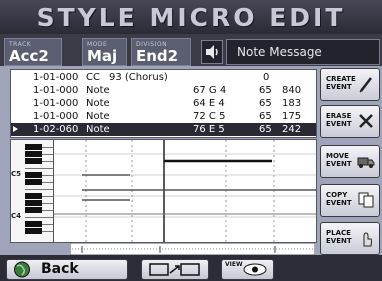  What do you see at coordinates (366, 121) in the screenshot?
I see `erase-x-icon` at bounding box center [366, 121].